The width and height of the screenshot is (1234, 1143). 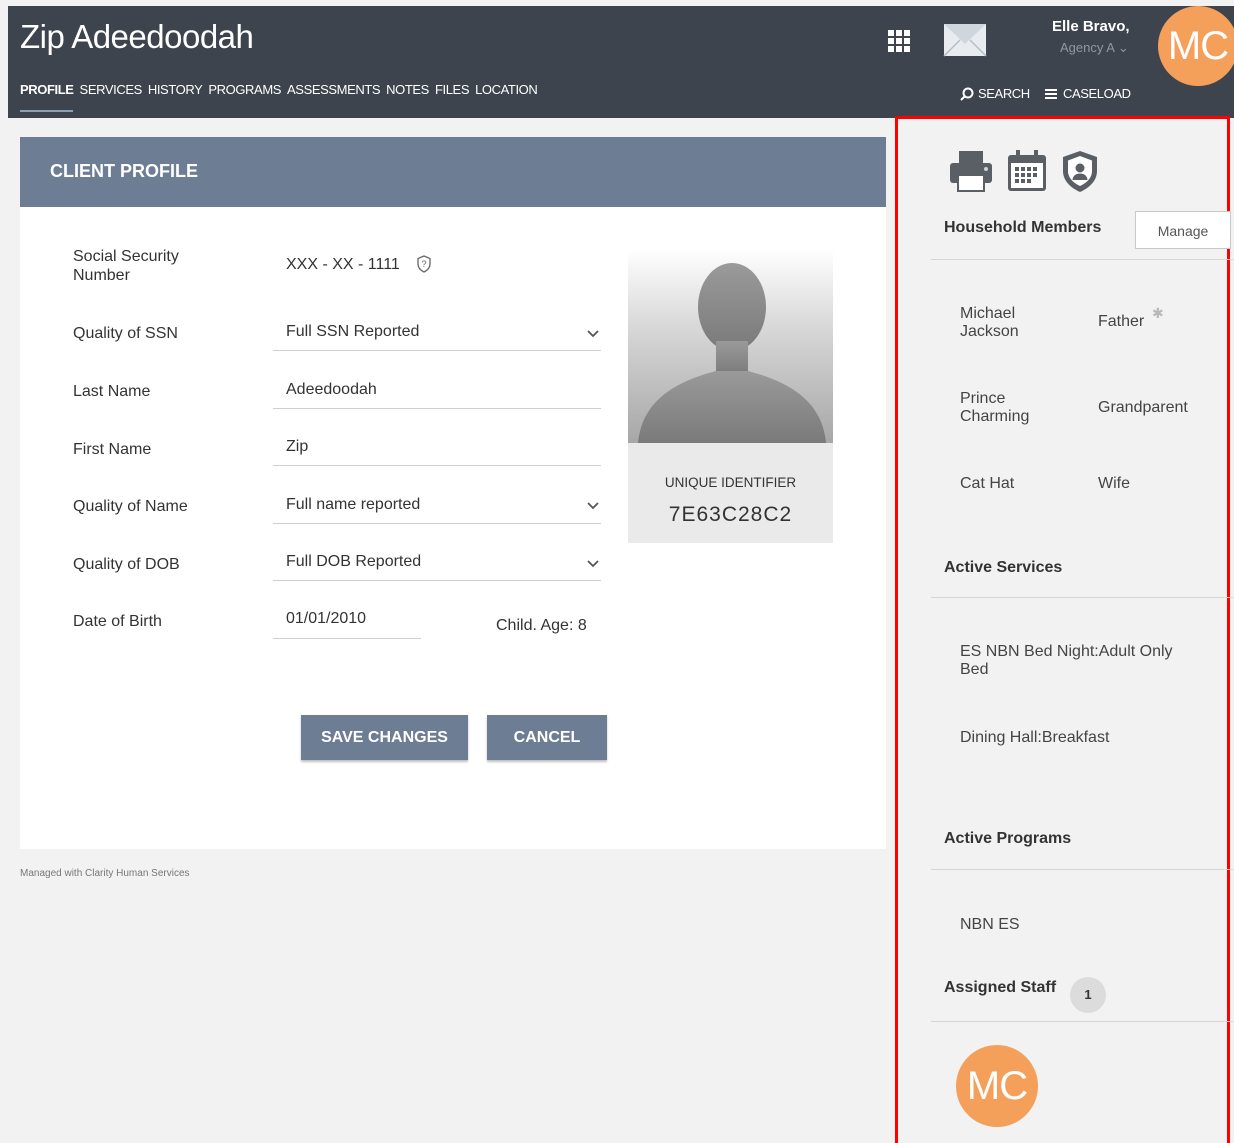 What do you see at coordinates (46, 111) in the screenshot?
I see `active-tab-underline` at bounding box center [46, 111].